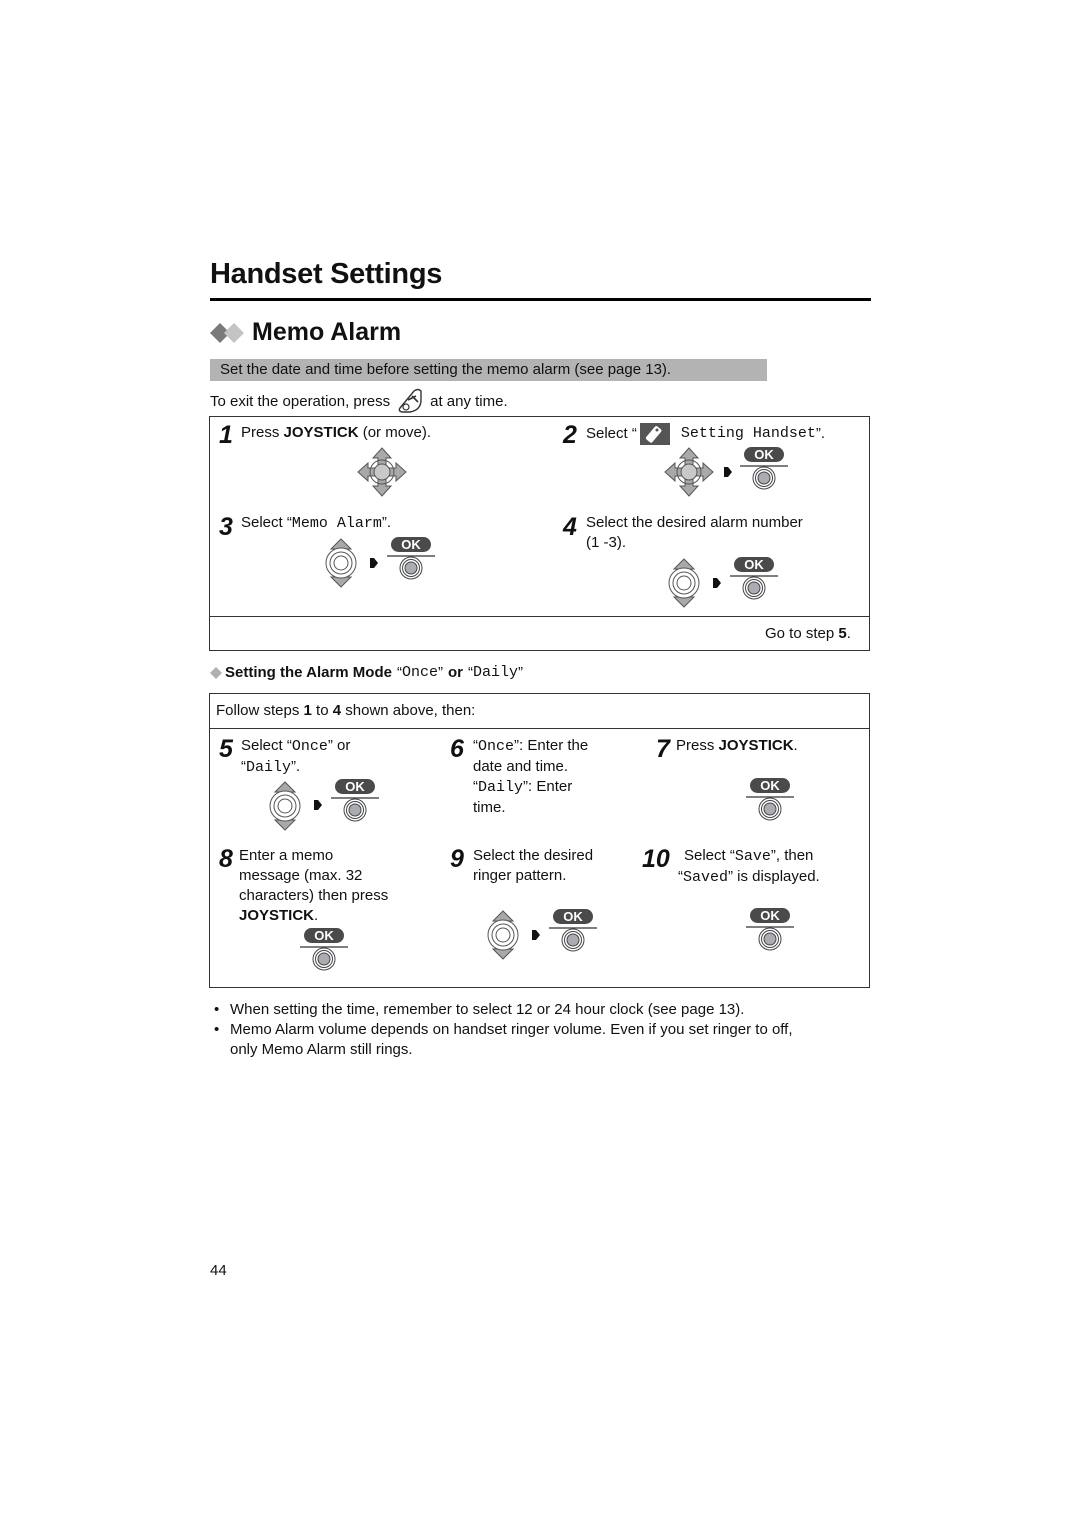 This screenshot has width=1080, height=1528. Describe the element at coordinates (316, 523) in the screenshot. I see `step-3-text: Select “Memo Alarm”.` at that location.